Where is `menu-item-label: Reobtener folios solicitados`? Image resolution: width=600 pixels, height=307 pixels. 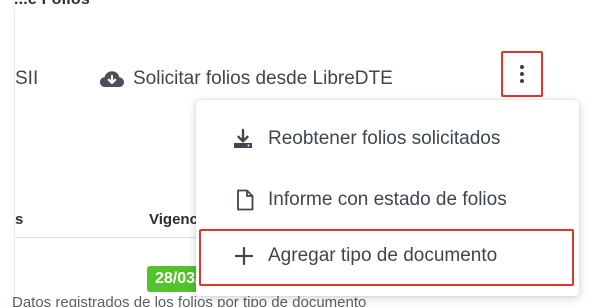 menu-item-label: Reobtener folios solicitados is located at coordinates (384, 138).